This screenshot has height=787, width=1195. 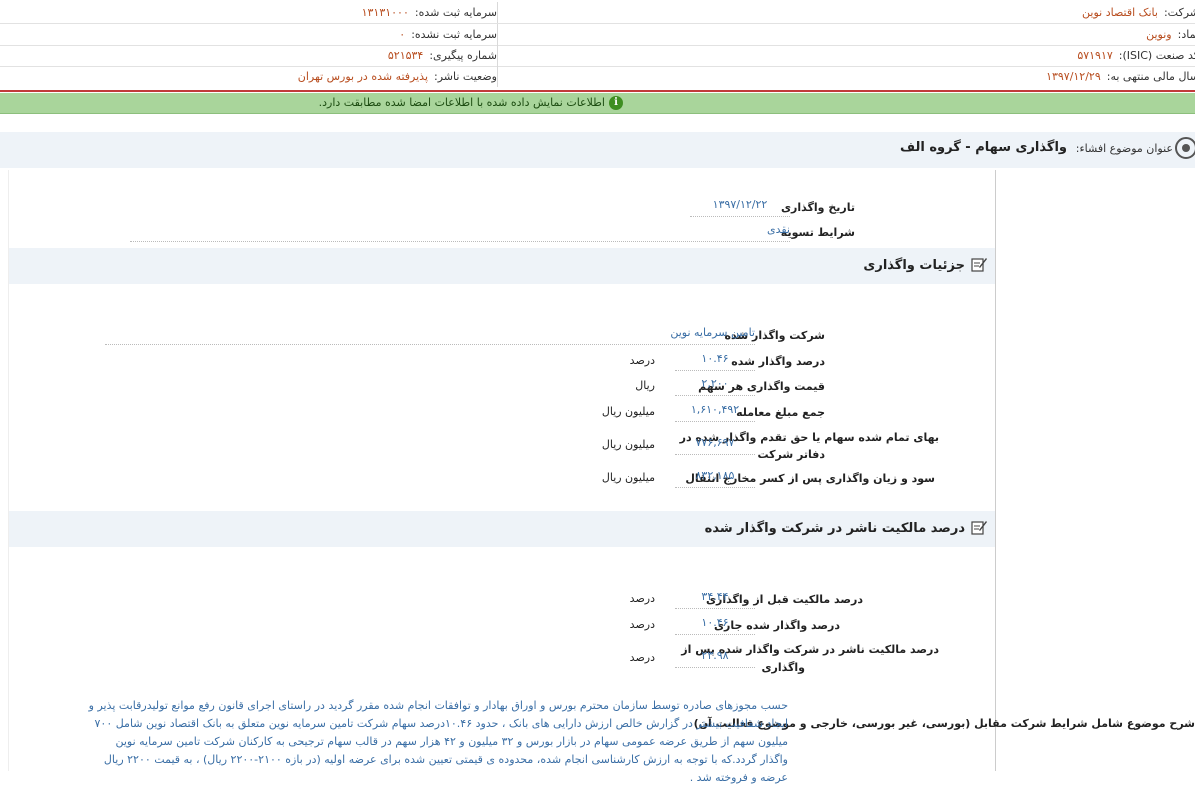 I want to click on transferred-company-value: تامین سرمایه نوین, so click(x=430, y=335).